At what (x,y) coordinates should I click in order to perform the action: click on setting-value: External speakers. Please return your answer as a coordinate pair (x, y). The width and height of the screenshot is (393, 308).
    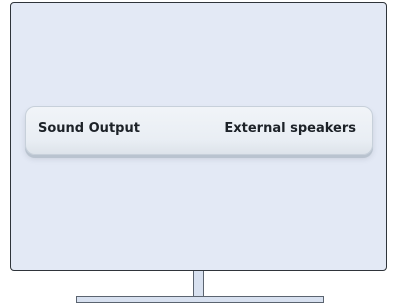
    Looking at the image, I should click on (290, 128).